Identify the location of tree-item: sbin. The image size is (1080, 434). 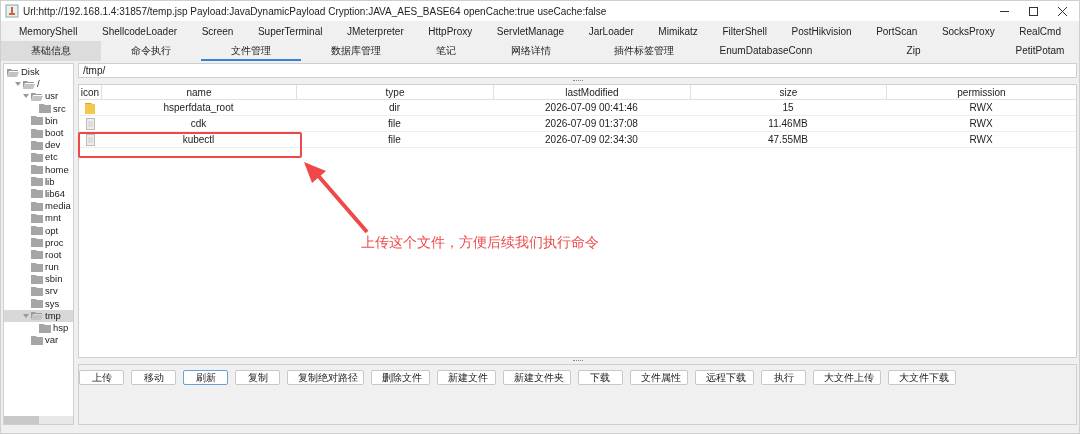
(38, 279).